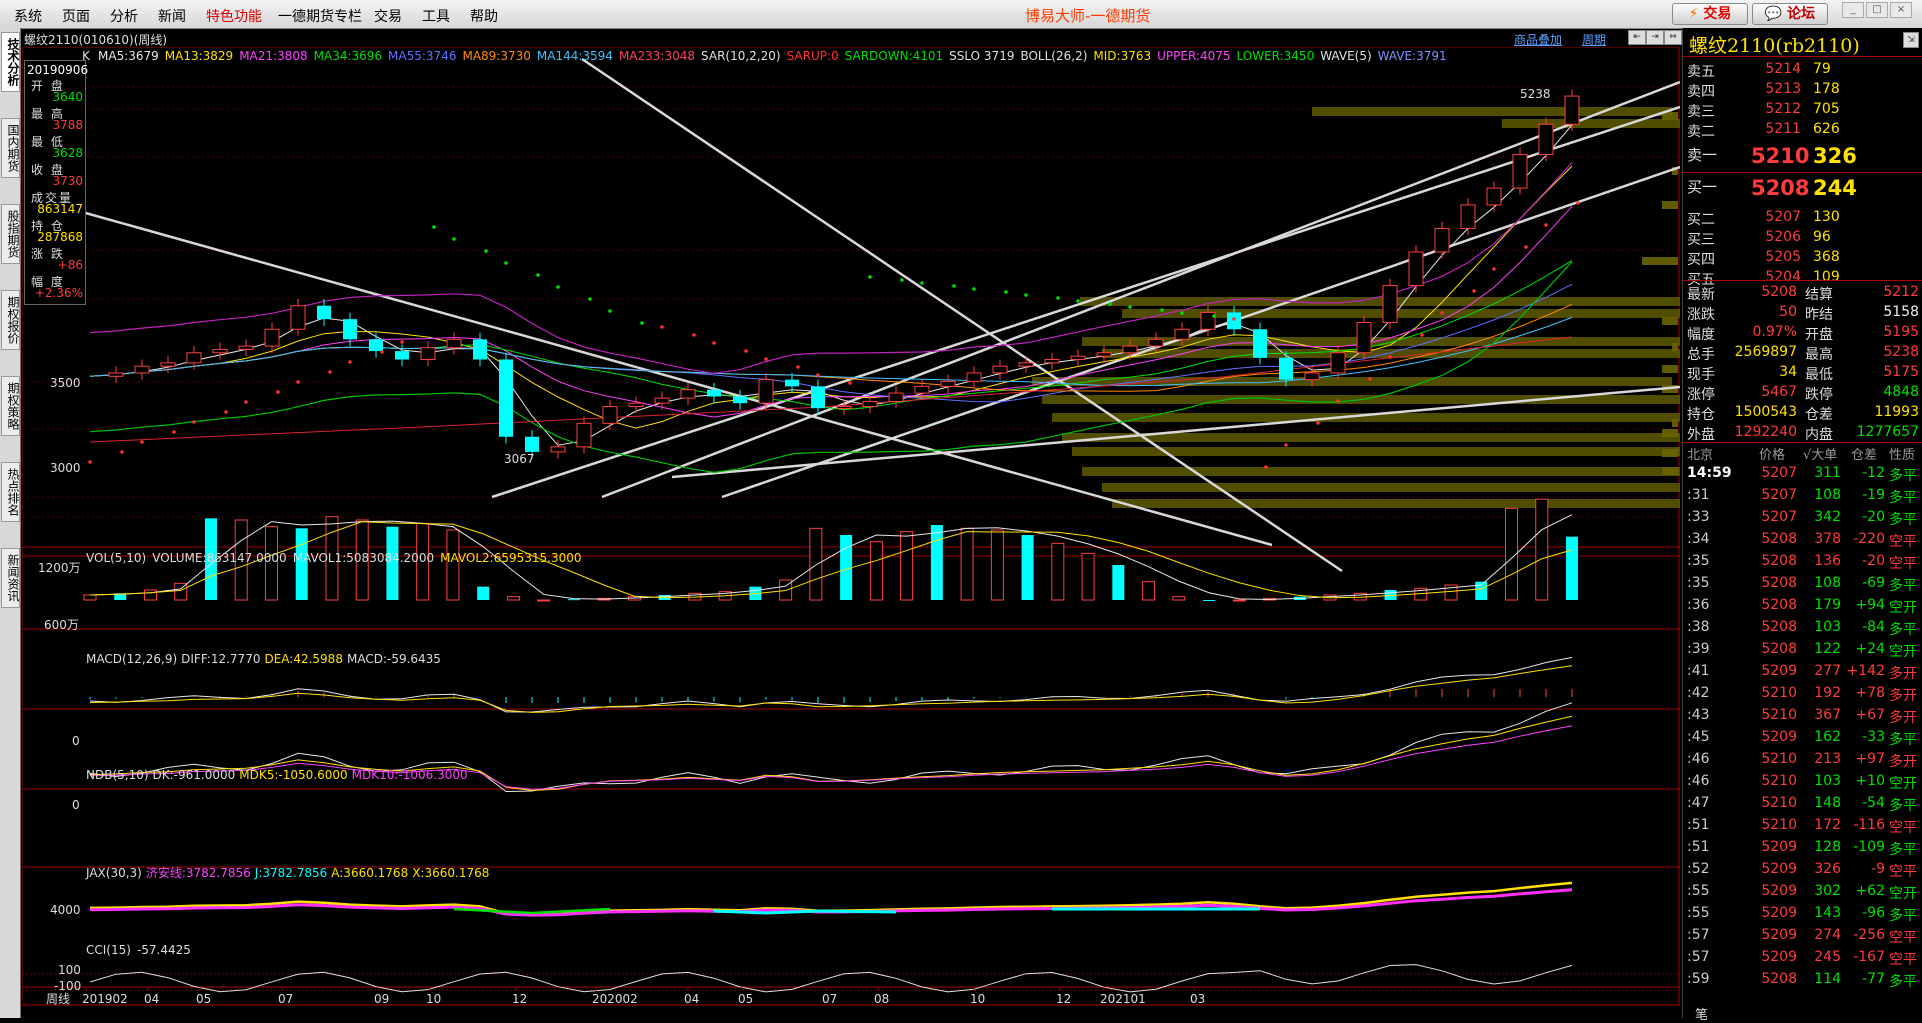 Image resolution: width=1922 pixels, height=1023 pixels. I want to click on tick-oi-change: -84, so click(1873, 627).